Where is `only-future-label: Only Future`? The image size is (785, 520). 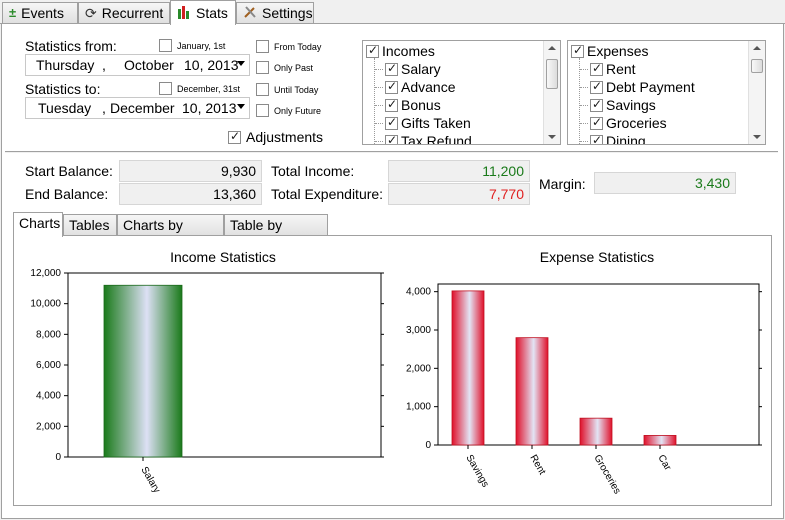 only-future-label: Only Future is located at coordinates (298, 110).